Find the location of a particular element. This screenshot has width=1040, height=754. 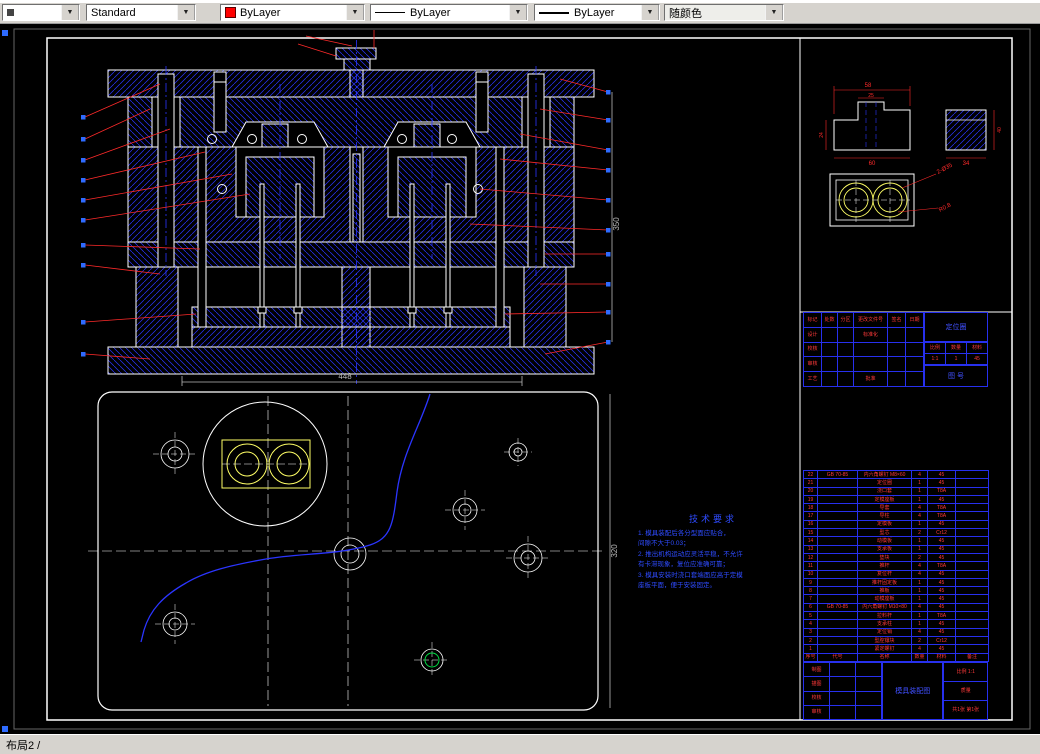

color-value: ByLayer is located at coordinates (260, 12).